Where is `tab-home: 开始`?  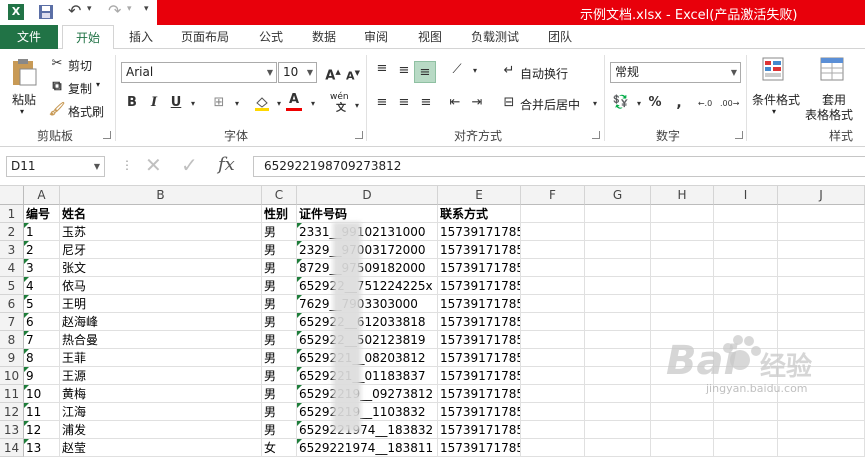
tab-home: 开始 is located at coordinates (88, 37).